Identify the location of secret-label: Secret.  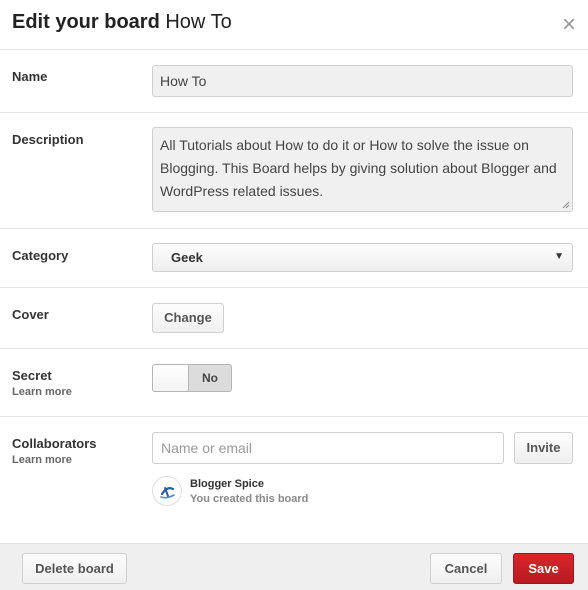
(32, 375).